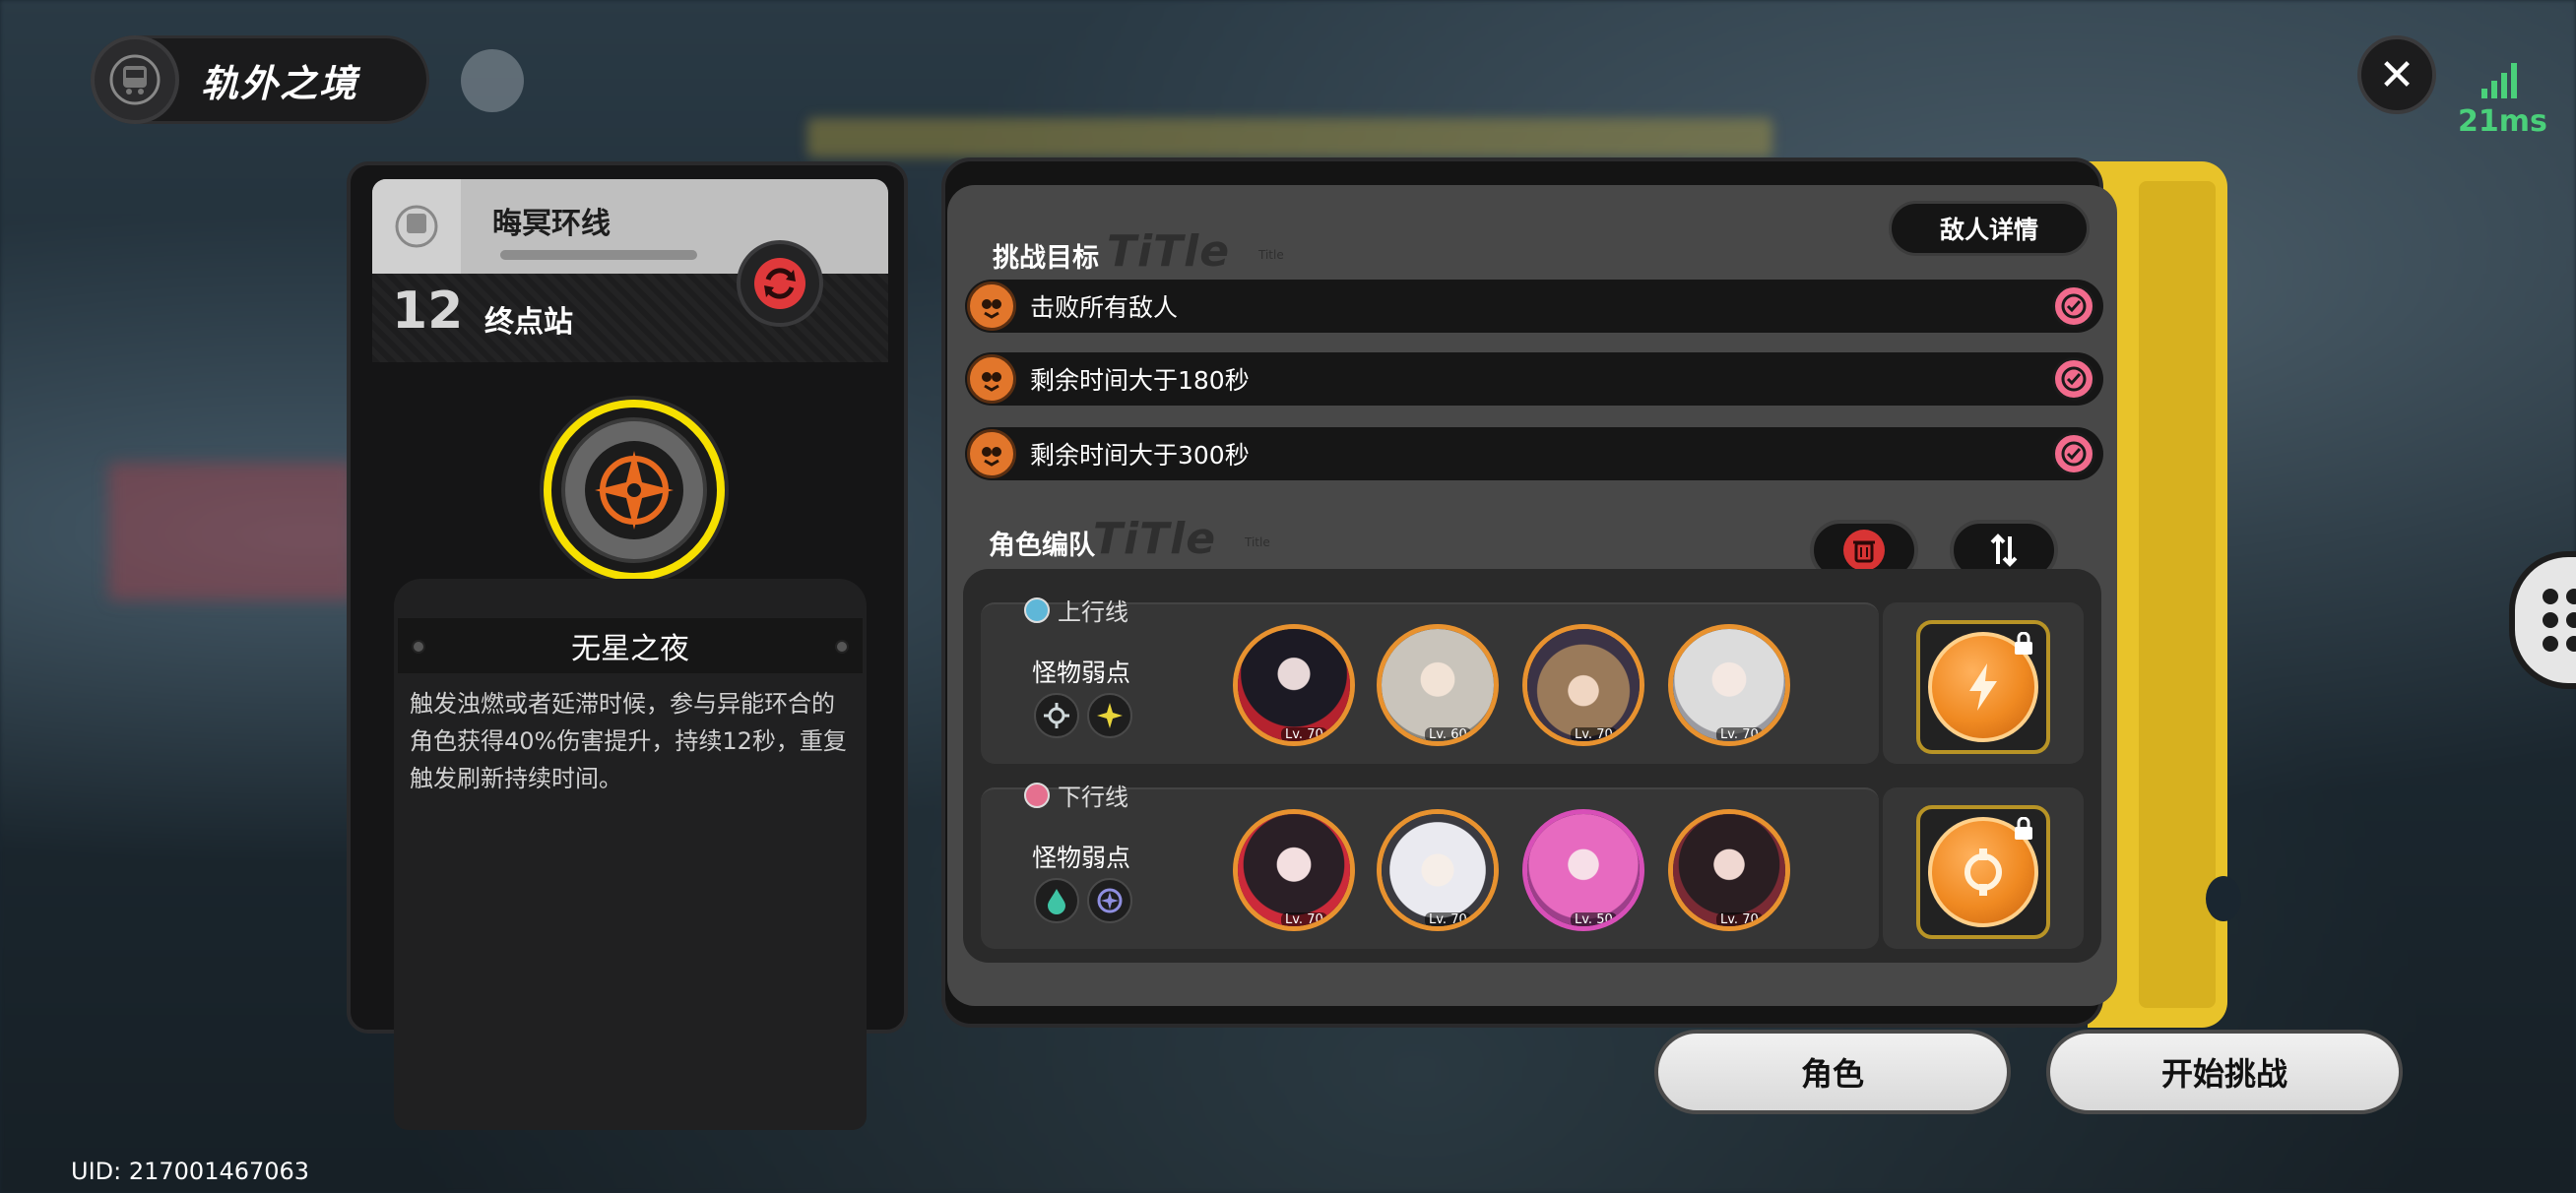 The height and width of the screenshot is (1193, 2576). What do you see at coordinates (1104, 307) in the screenshot?
I see `objective-text: 击败所有敌人` at bounding box center [1104, 307].